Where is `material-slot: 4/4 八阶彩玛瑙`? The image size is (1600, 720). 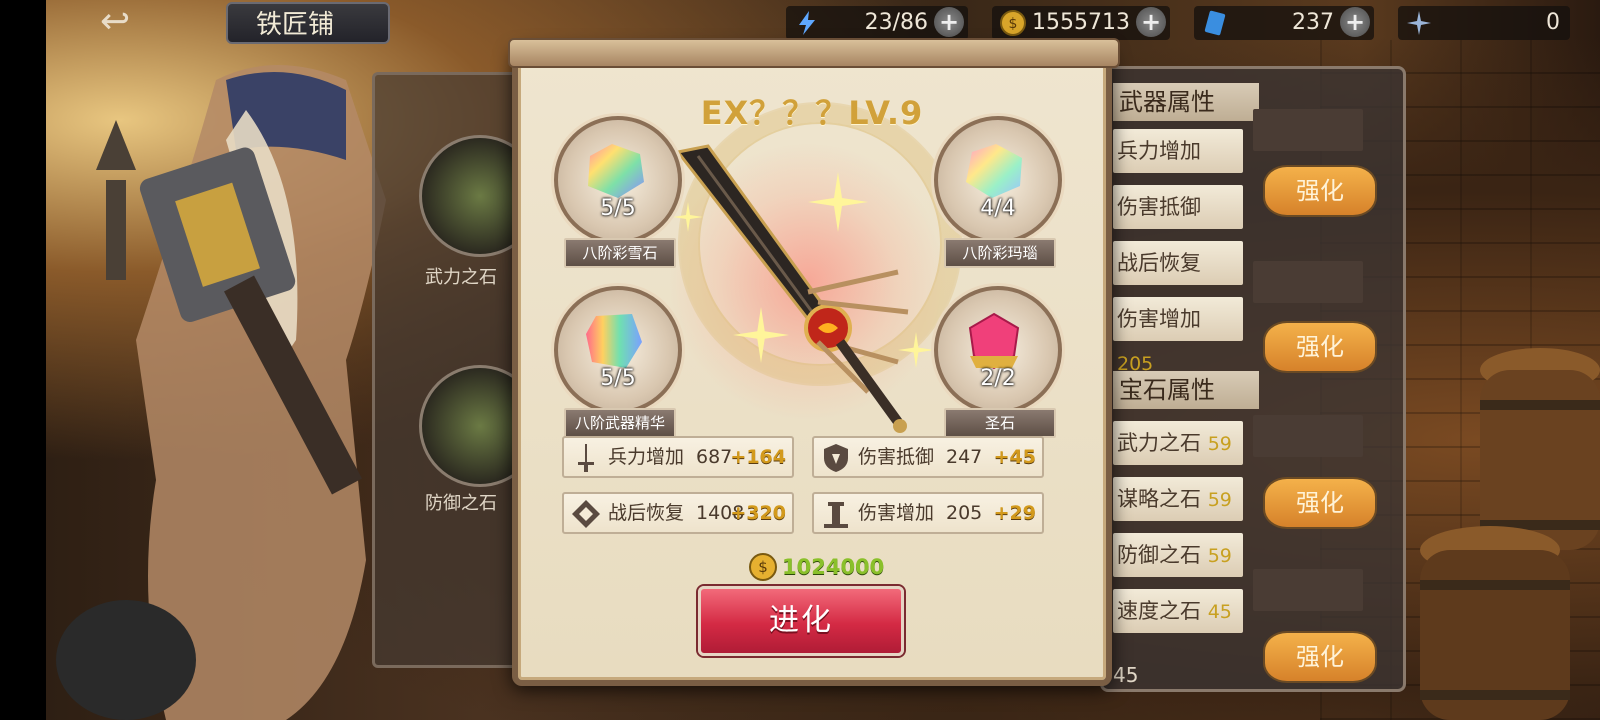 material-slot: 4/4 八阶彩玛瑙 is located at coordinates (998, 192).